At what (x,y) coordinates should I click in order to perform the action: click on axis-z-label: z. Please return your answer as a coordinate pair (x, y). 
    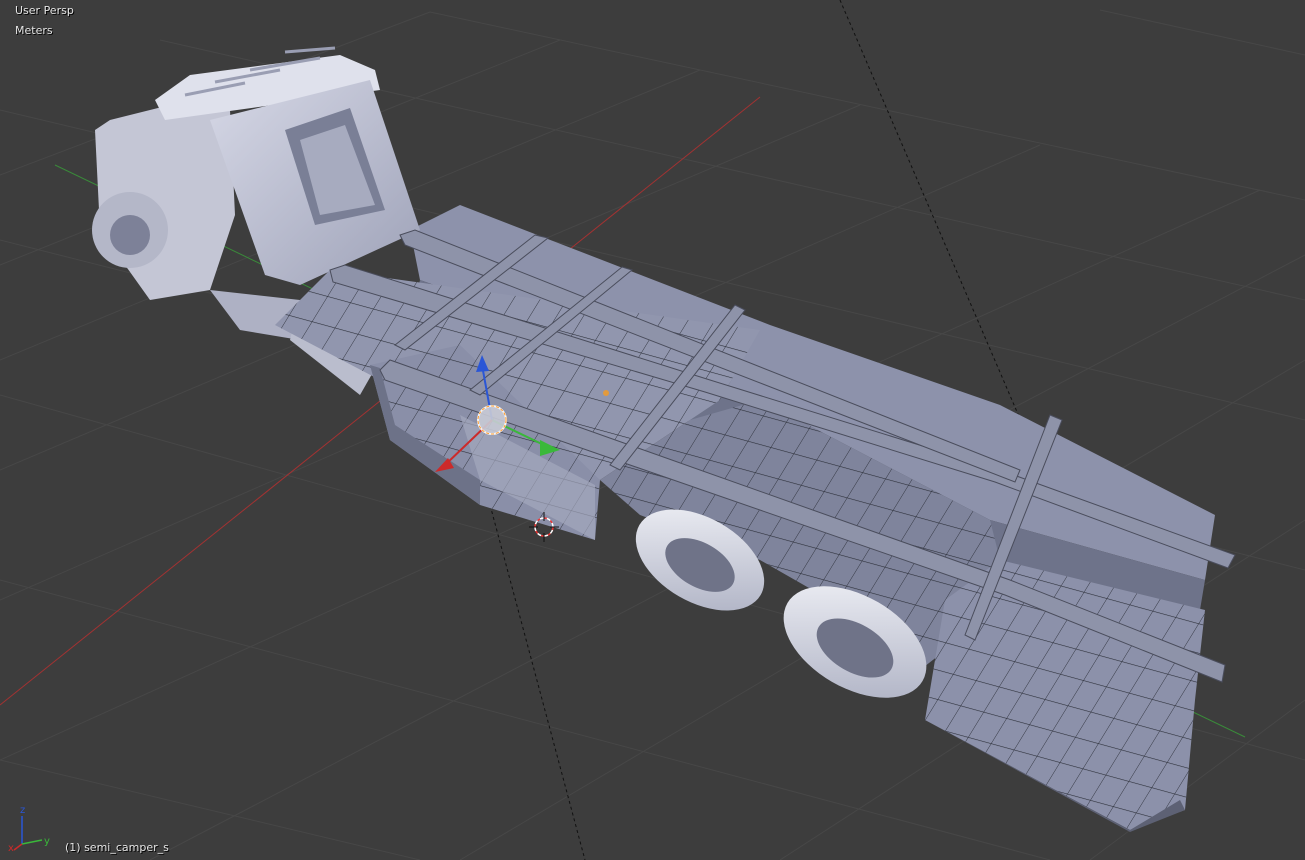
    Looking at the image, I should click on (22, 810).